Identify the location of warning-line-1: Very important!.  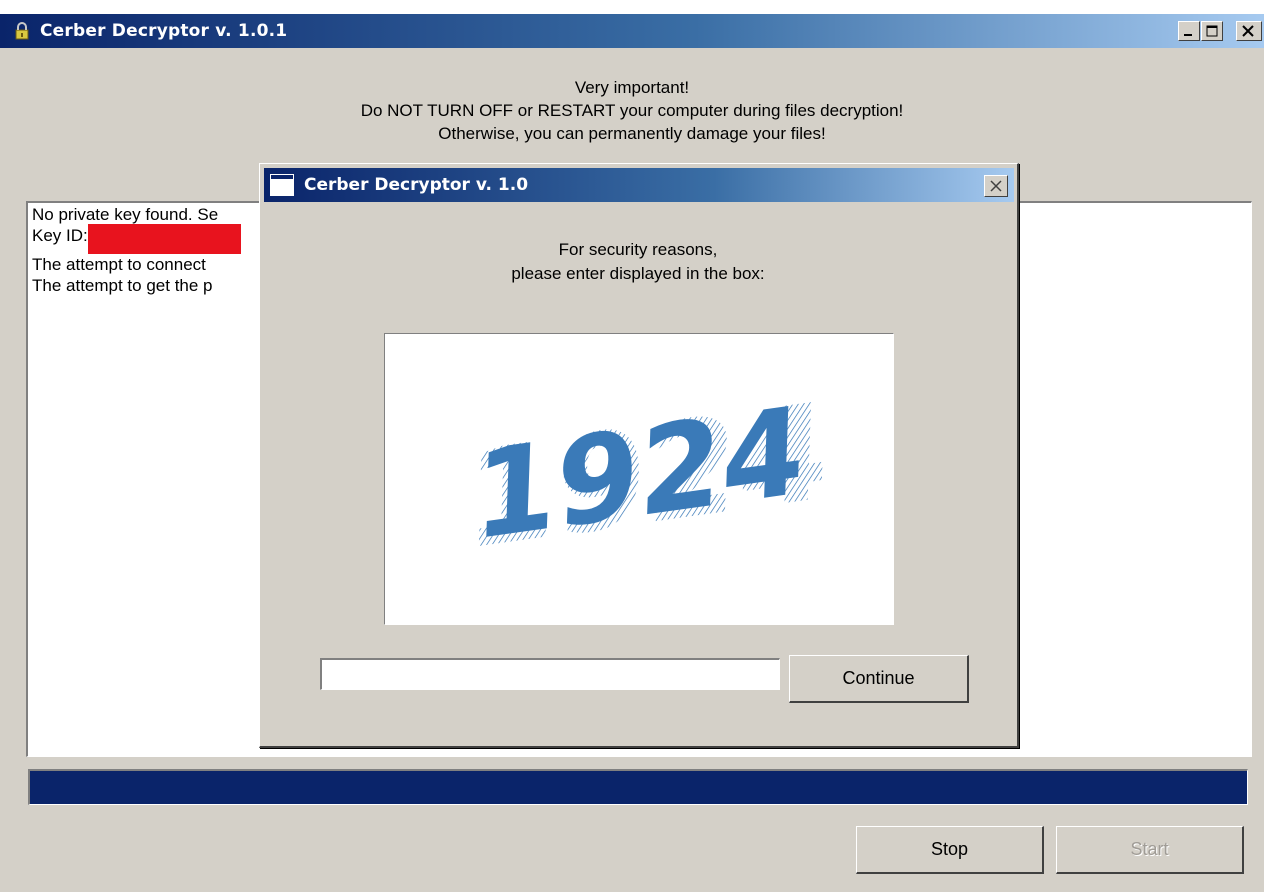
(632, 87).